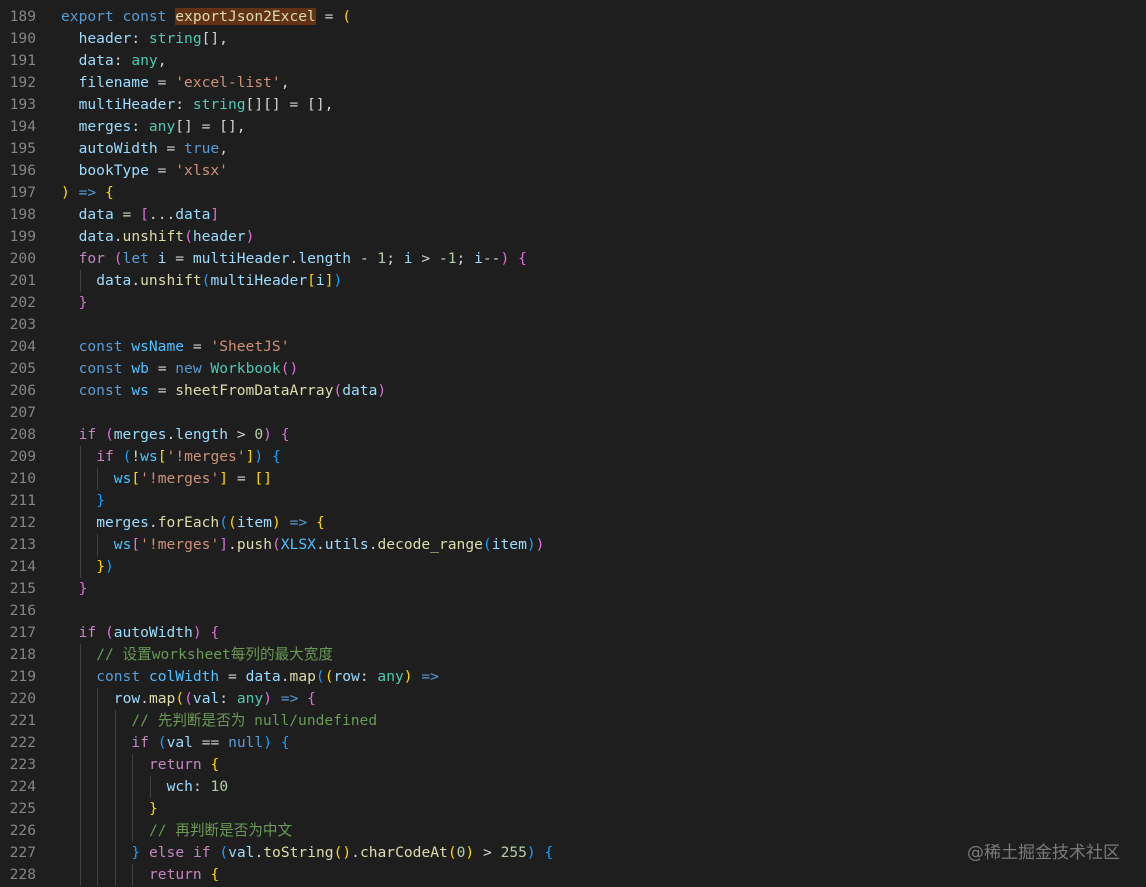 This screenshot has height=887, width=1146. Describe the element at coordinates (153, 236) in the screenshot. I see `code-token: unshift` at that location.